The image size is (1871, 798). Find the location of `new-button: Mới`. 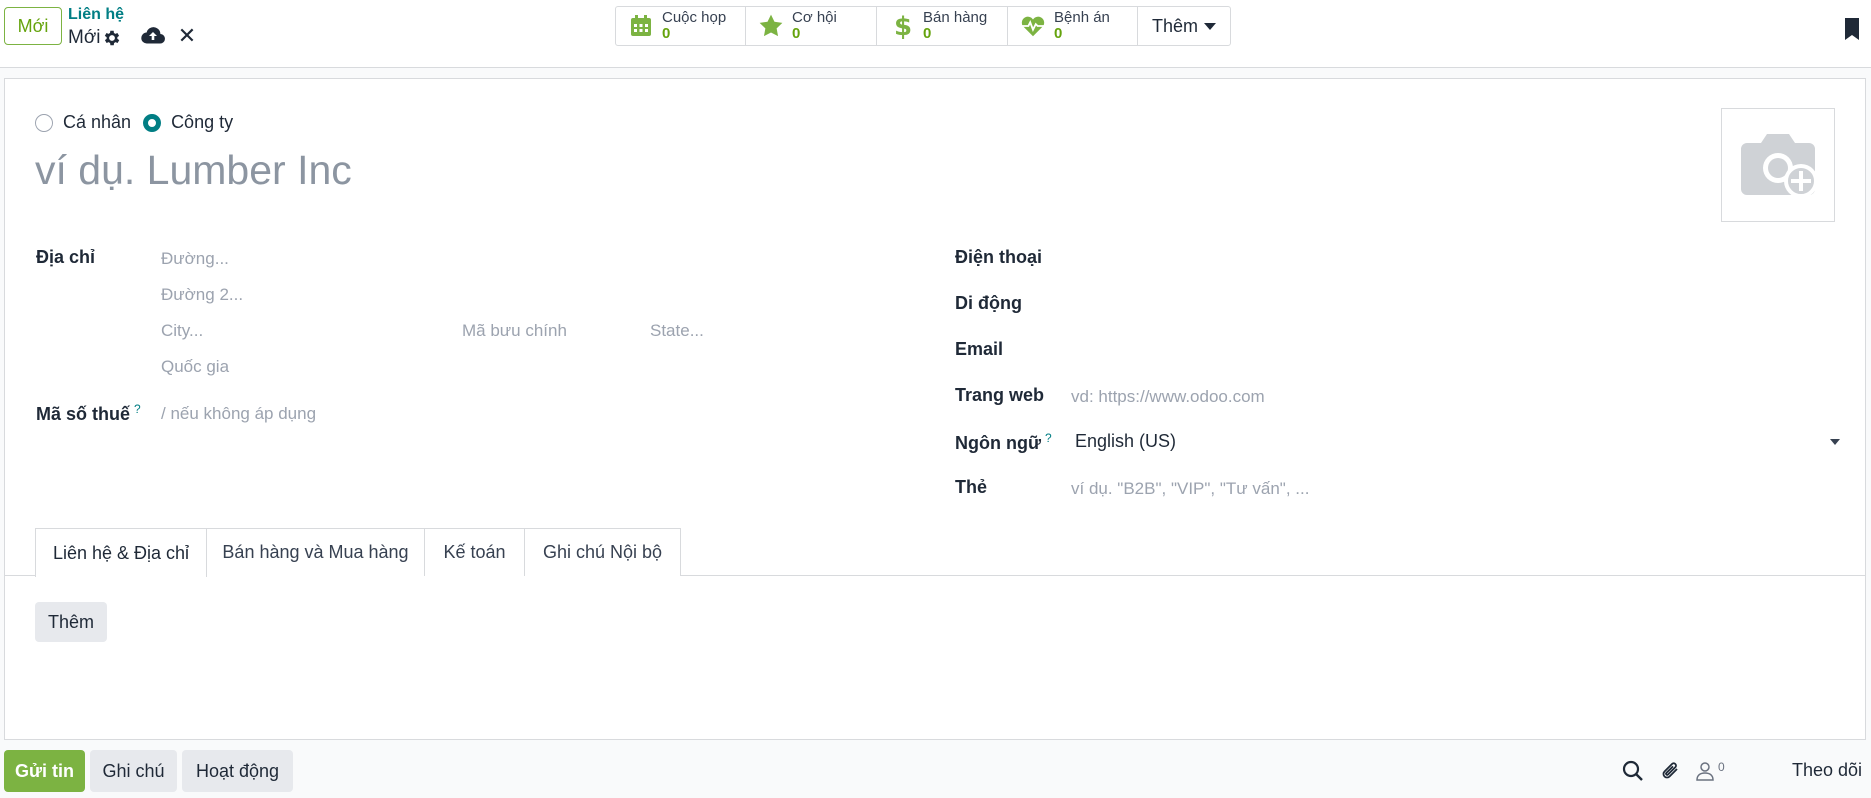

new-button: Mới is located at coordinates (33, 26).